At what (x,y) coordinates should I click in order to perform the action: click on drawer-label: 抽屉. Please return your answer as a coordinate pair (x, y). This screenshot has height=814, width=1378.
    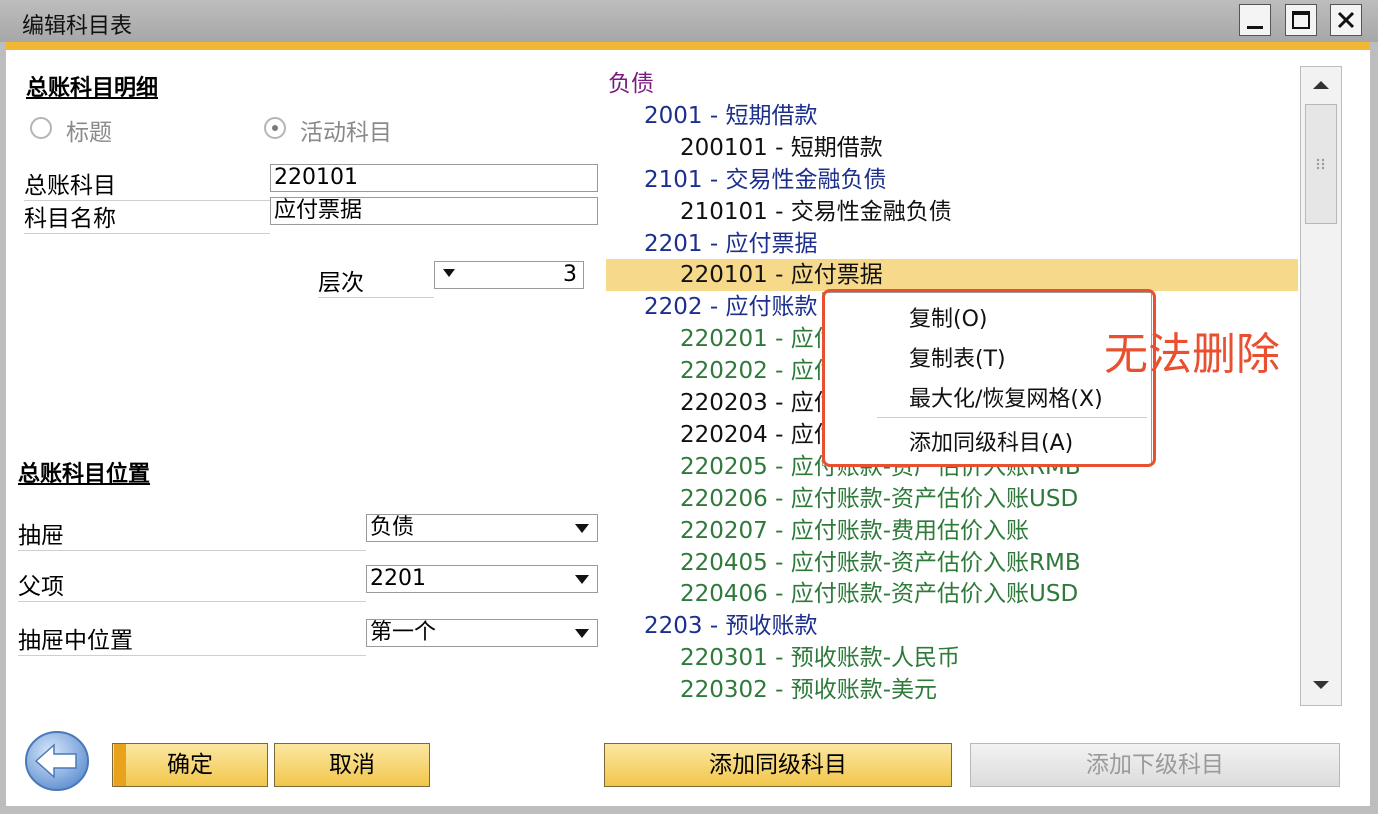
    Looking at the image, I should click on (192, 533).